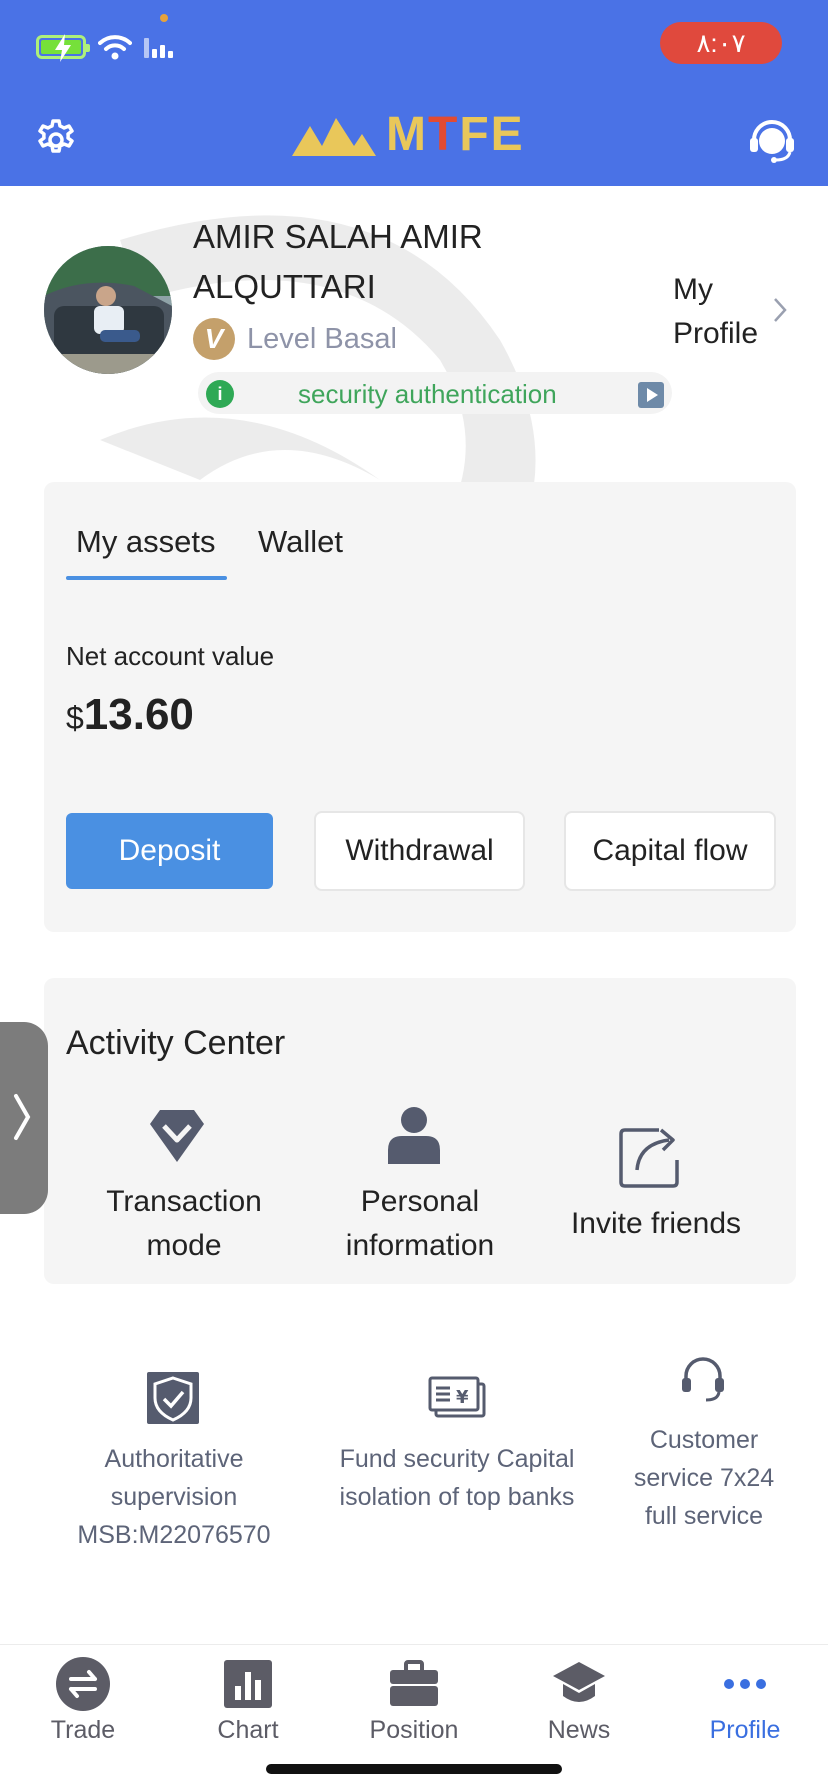  What do you see at coordinates (419, 851) in the screenshot?
I see `withdrawal-button: Withdrawal` at bounding box center [419, 851].